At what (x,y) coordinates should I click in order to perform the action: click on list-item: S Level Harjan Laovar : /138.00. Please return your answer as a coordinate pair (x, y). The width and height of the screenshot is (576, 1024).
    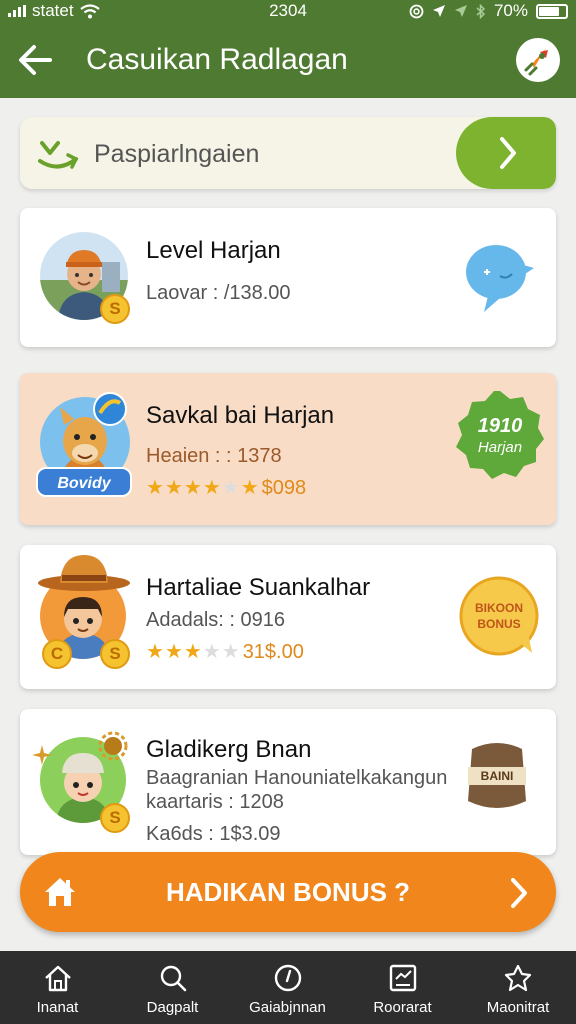
    Looking at the image, I should click on (288, 277).